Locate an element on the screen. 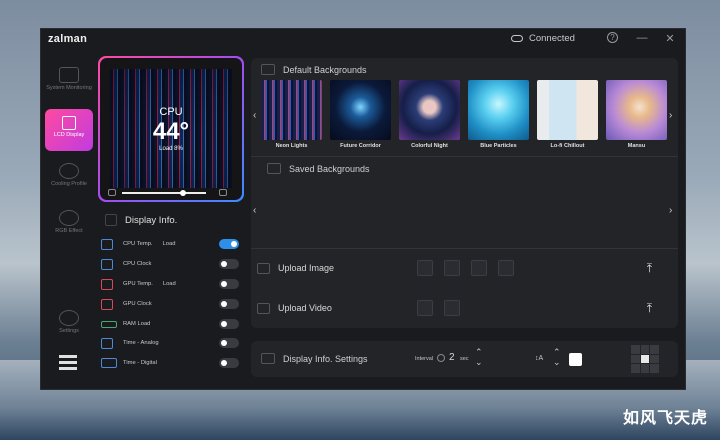 This screenshot has height=440, width=720. help-button: ? is located at coordinates (612, 37).